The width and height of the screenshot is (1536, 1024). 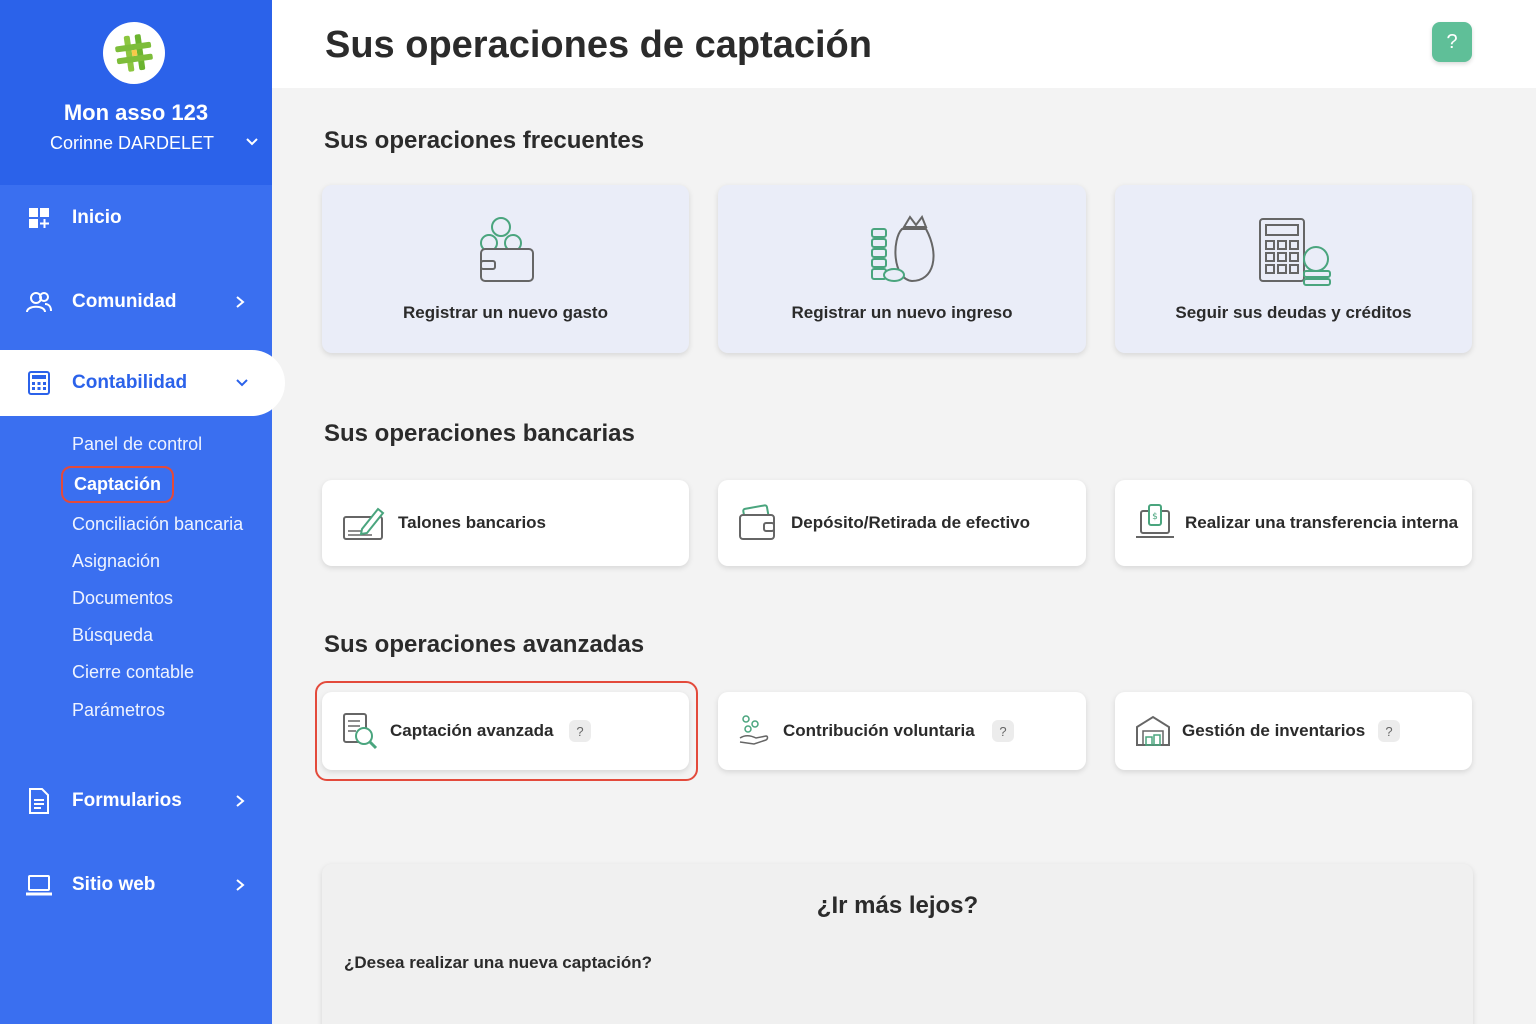 I want to click on cheque-pen-icon, so click(x=364, y=523).